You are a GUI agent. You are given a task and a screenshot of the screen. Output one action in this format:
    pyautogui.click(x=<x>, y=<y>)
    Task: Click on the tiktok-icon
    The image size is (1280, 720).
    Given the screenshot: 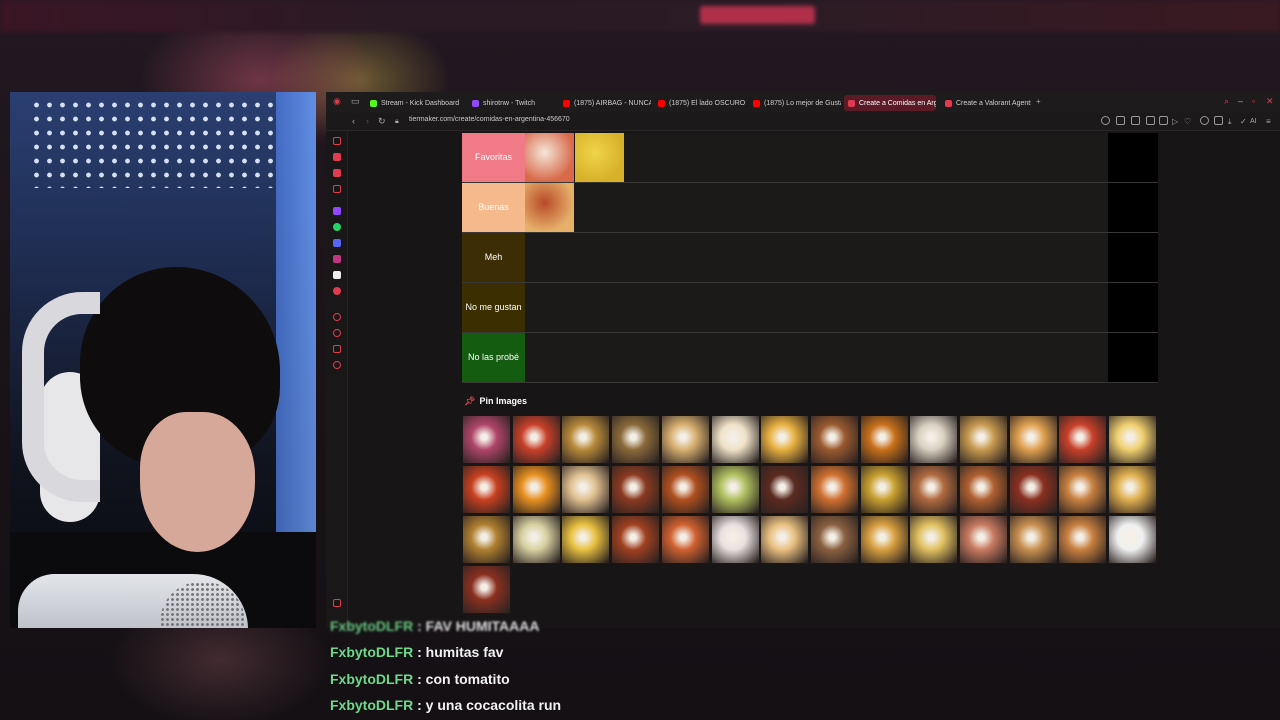 What is the action you would take?
    pyautogui.click(x=337, y=275)
    